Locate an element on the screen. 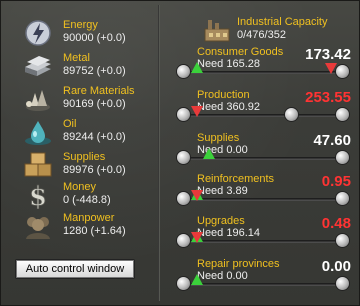 The width and height of the screenshot is (360, 306). dollar-icon: $ is located at coordinates (38, 195).